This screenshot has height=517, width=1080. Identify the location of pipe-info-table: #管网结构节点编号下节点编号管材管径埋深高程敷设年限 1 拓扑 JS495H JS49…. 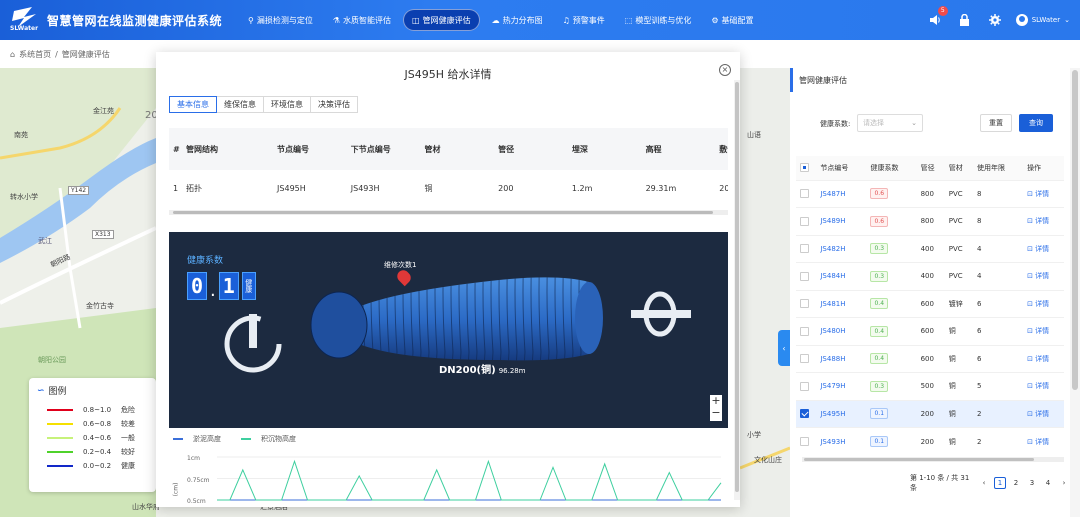
(448, 171).